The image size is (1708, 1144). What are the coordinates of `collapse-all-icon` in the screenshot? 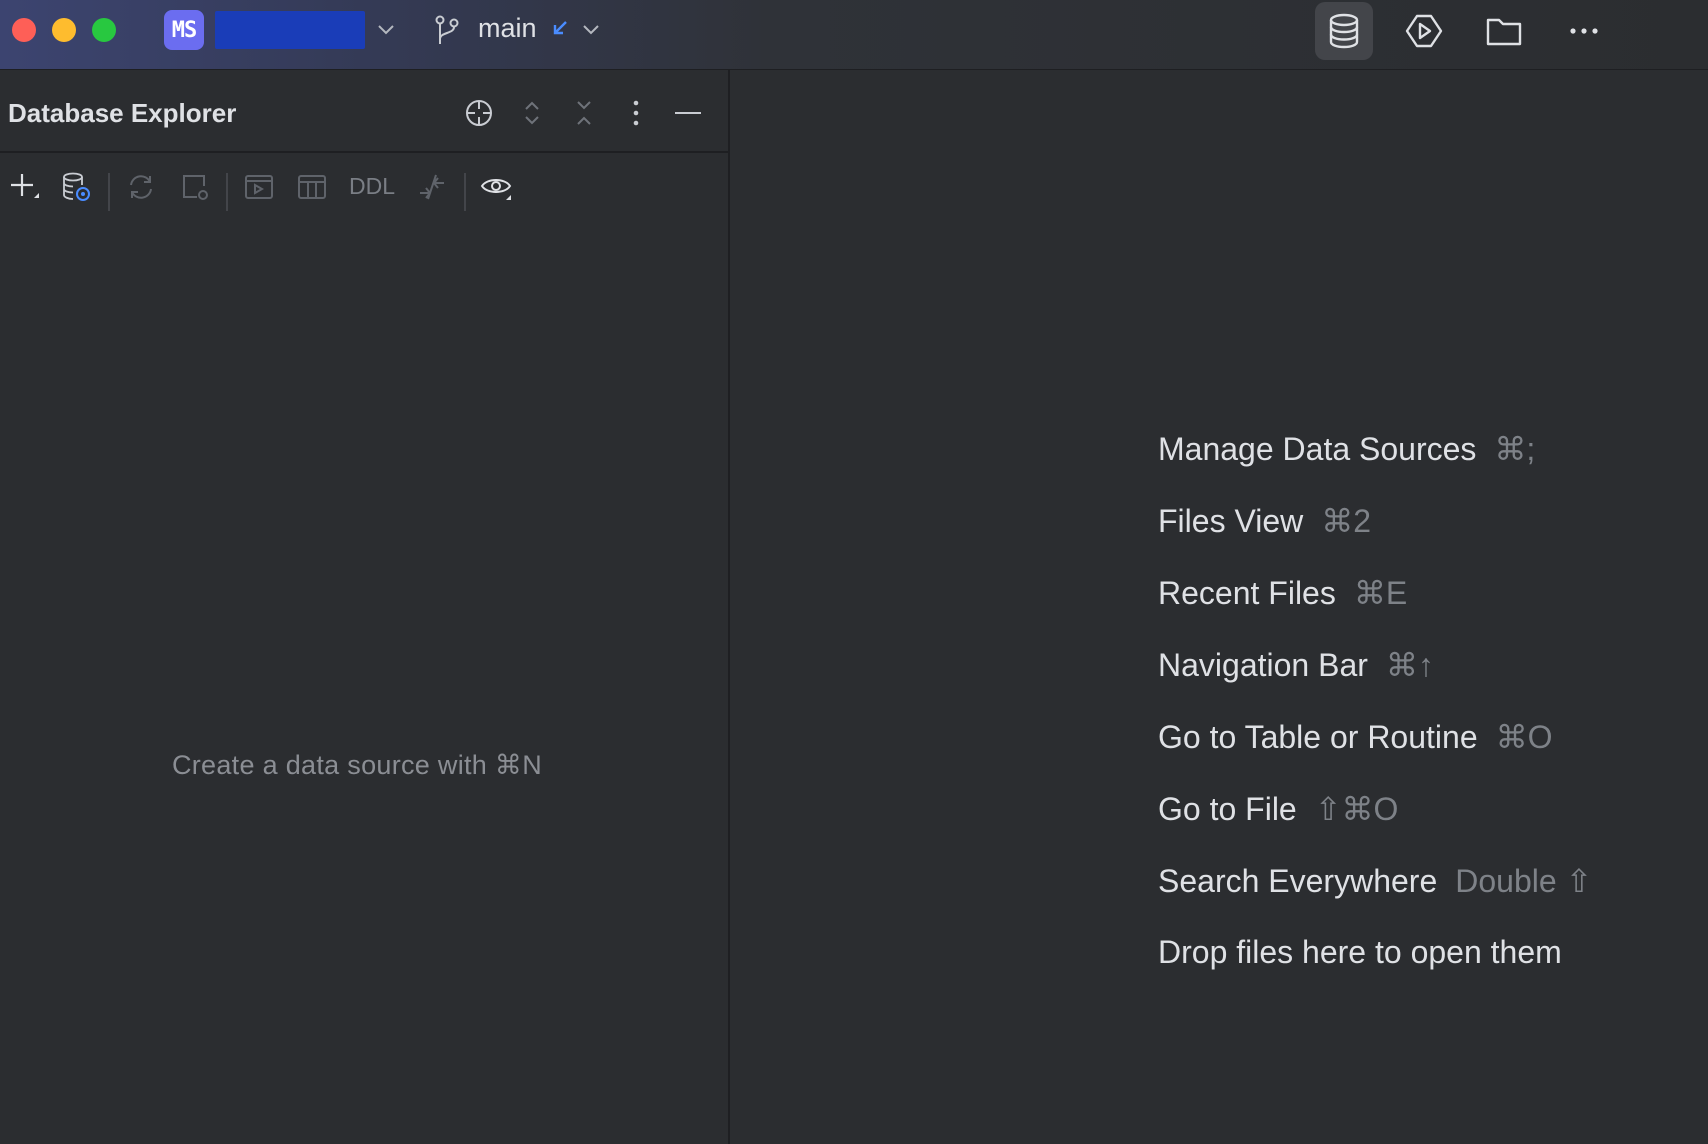 It's located at (584, 113).